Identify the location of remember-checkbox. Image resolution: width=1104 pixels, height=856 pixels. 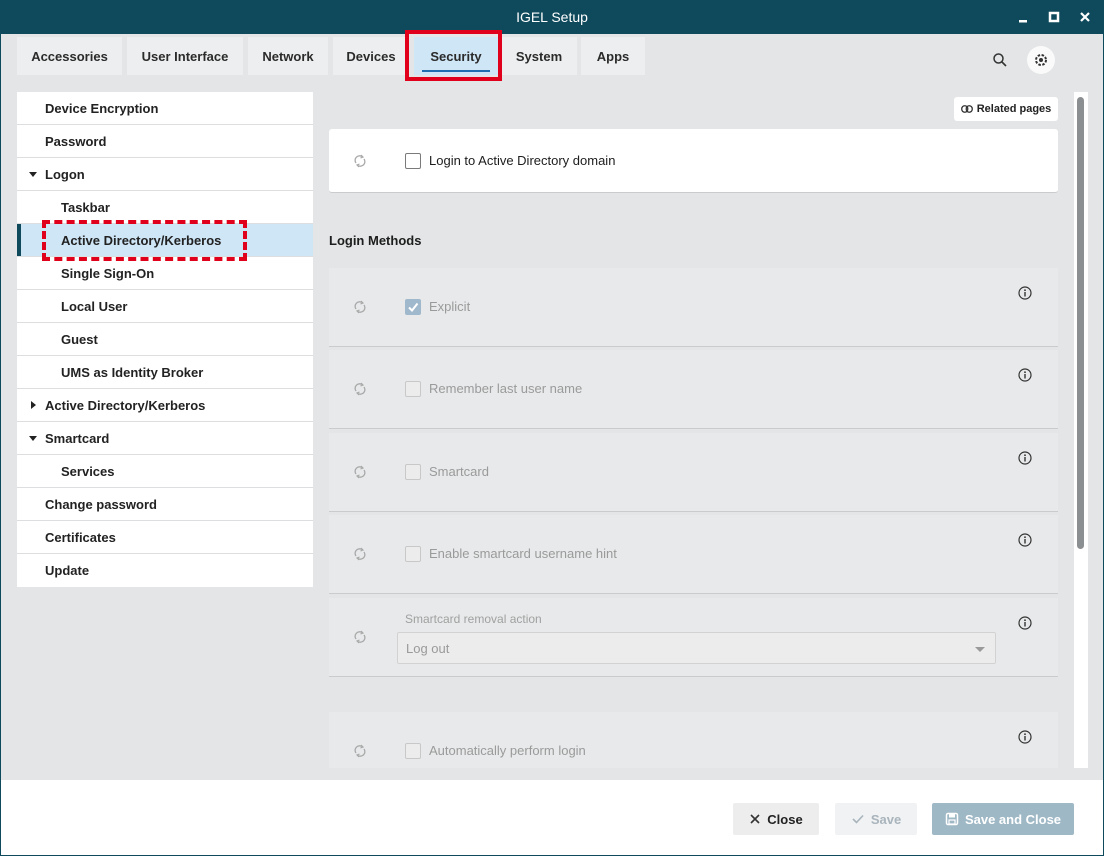
(413, 389).